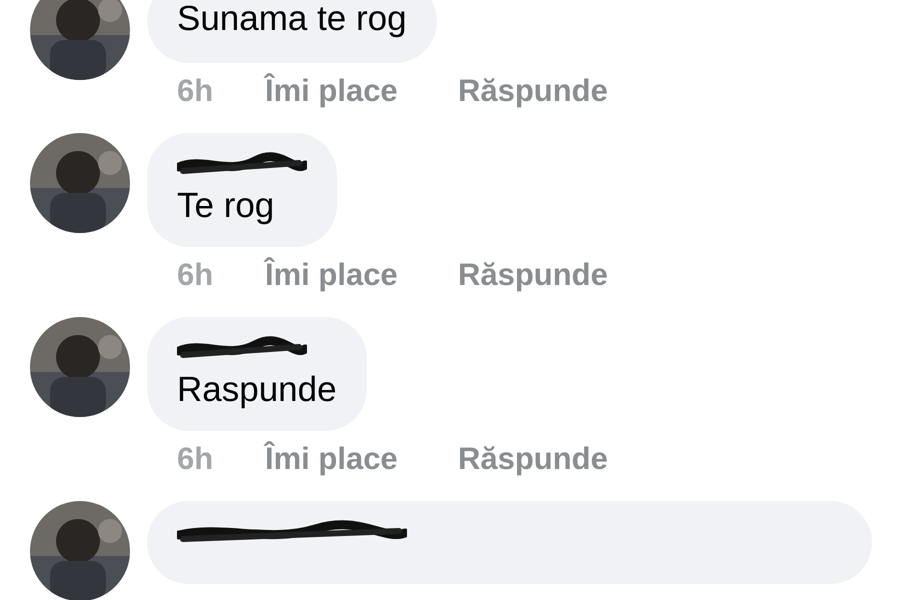 This screenshot has width=900, height=600. I want to click on comment-text: Te rog, so click(226, 206).